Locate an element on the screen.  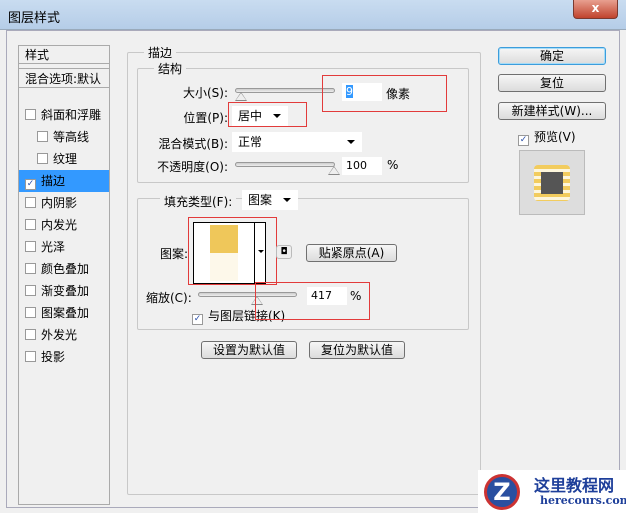
position-label: 位置(P): is located at coordinates (205, 118).